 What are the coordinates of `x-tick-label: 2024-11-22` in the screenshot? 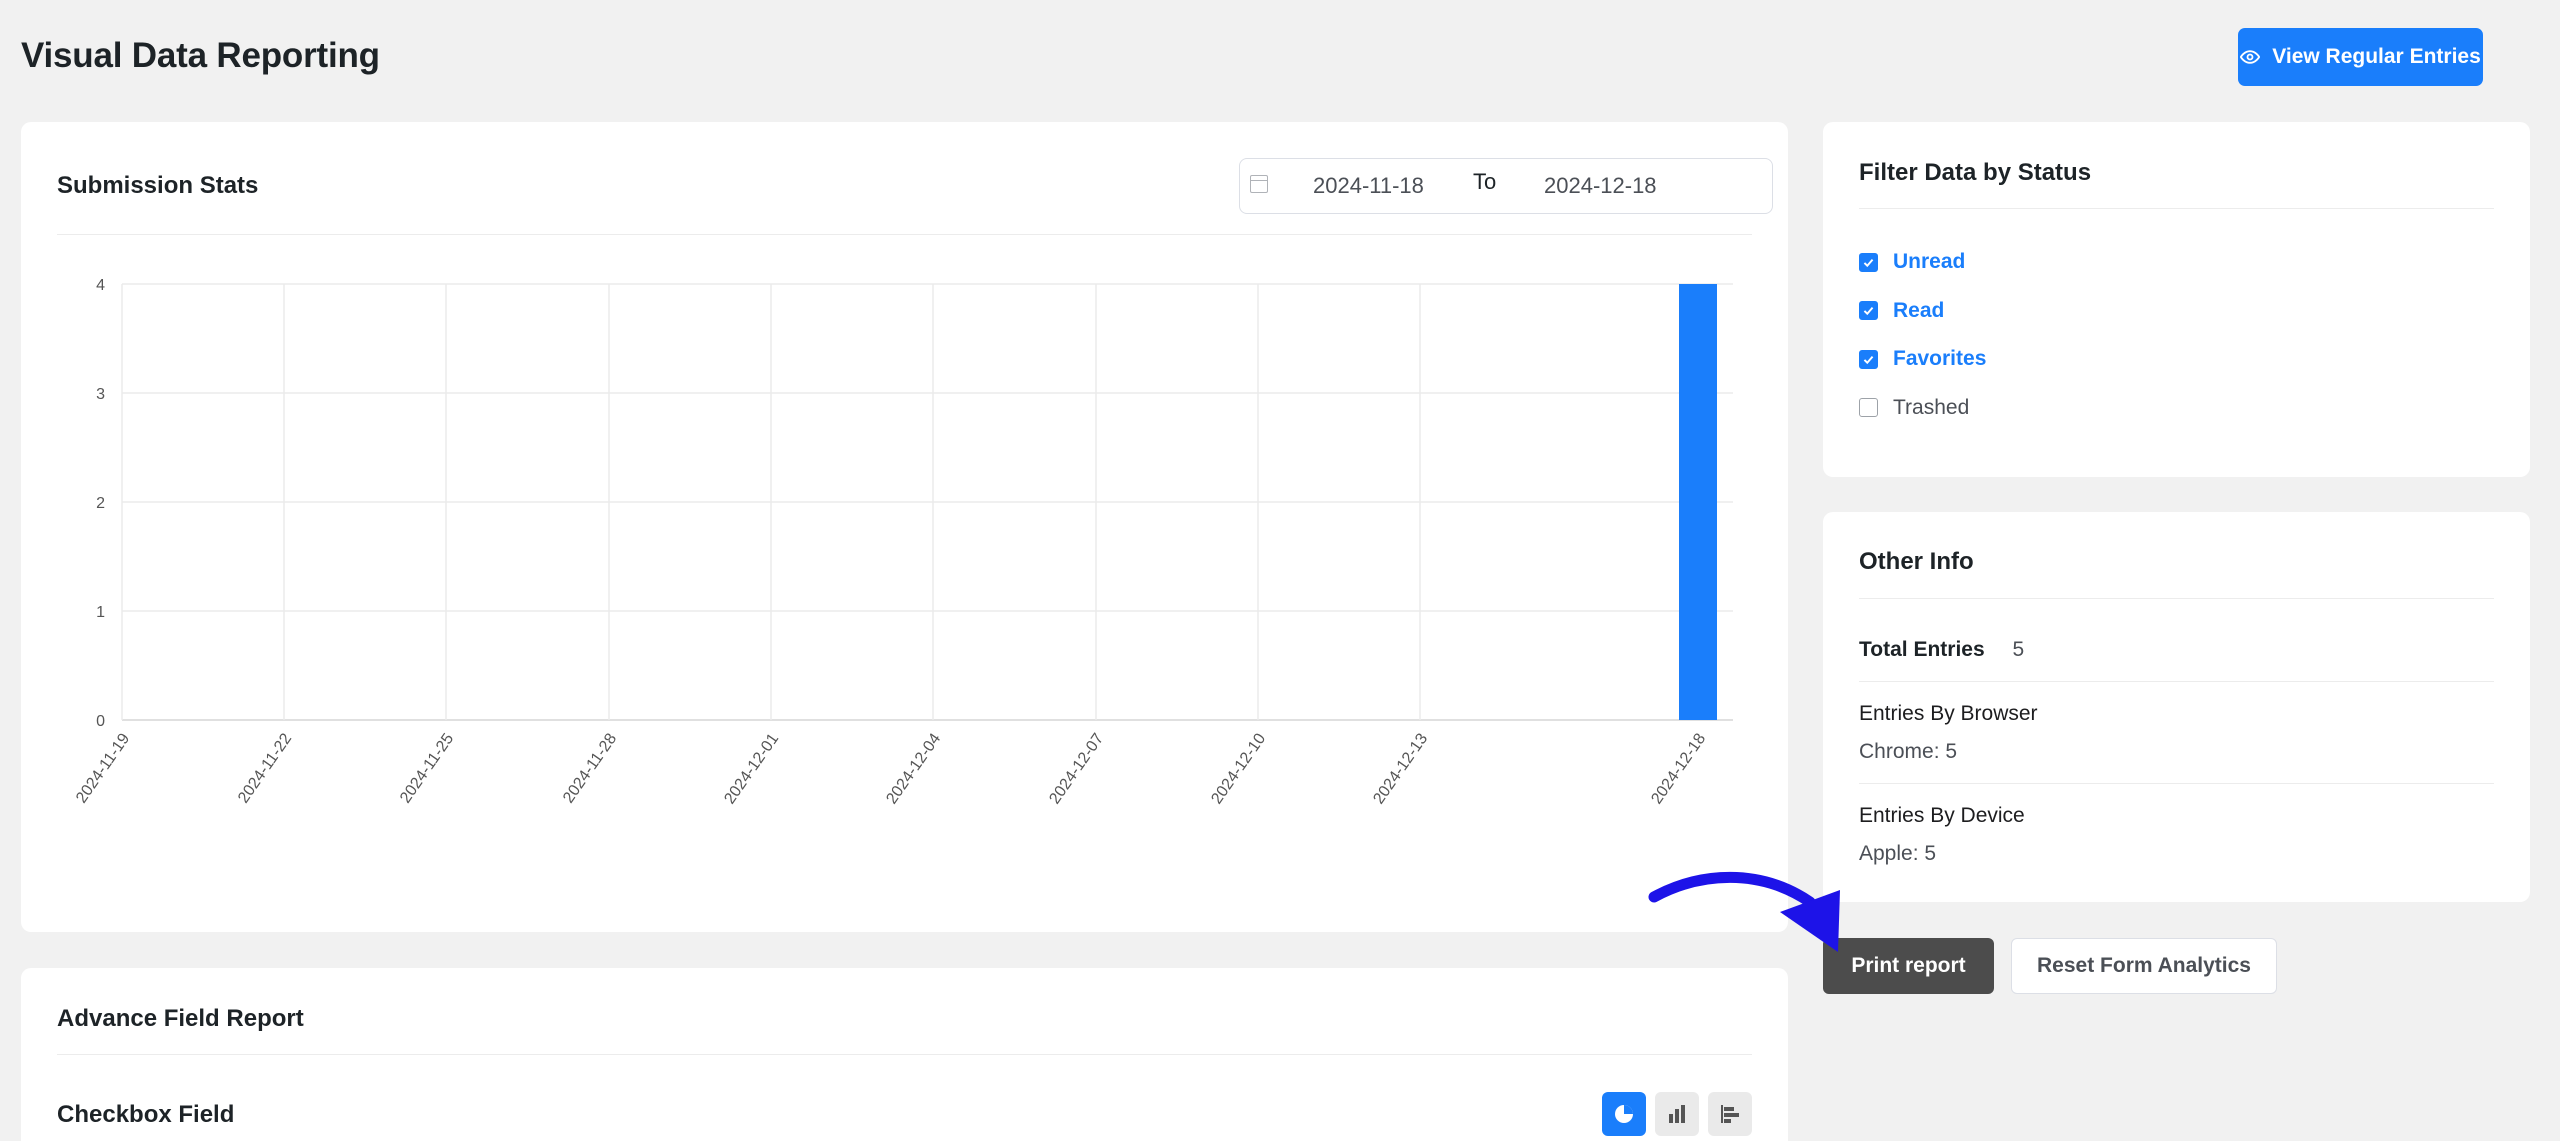 It's located at (265, 768).